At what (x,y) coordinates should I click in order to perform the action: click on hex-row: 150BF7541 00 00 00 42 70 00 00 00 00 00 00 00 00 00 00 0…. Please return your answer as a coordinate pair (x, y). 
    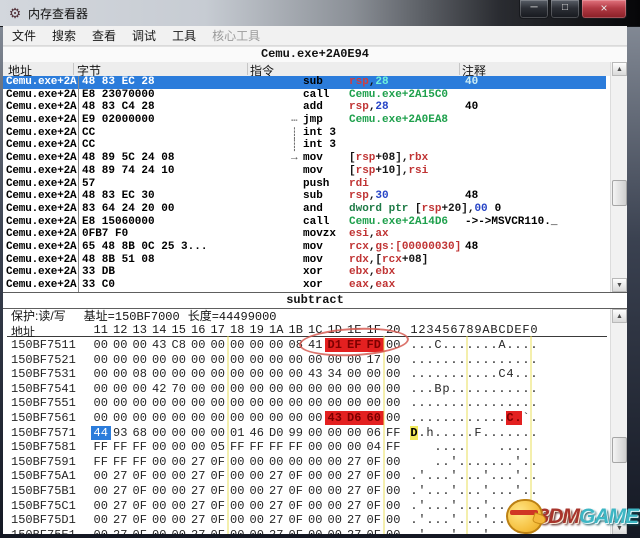
    Looking at the image, I should click on (315, 389).